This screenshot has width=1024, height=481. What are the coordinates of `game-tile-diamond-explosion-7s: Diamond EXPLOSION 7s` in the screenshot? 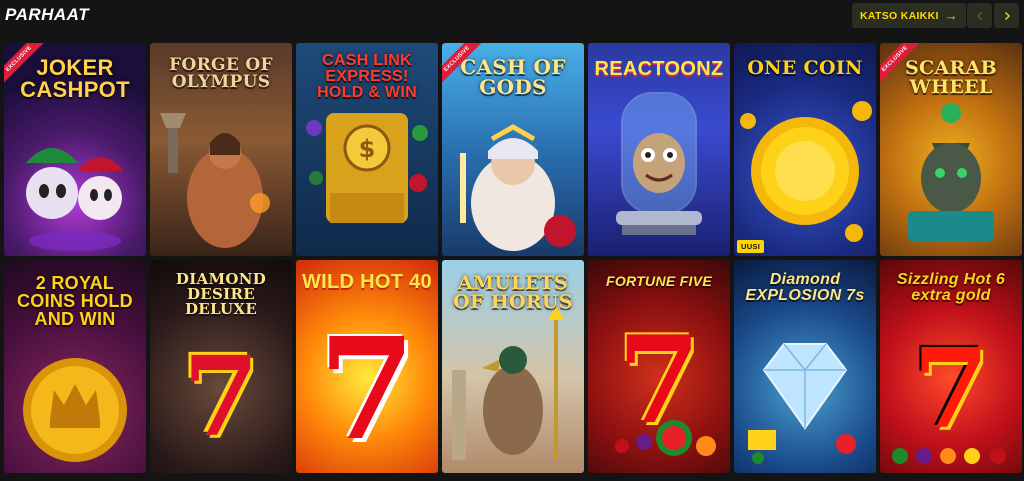 It's located at (805, 366).